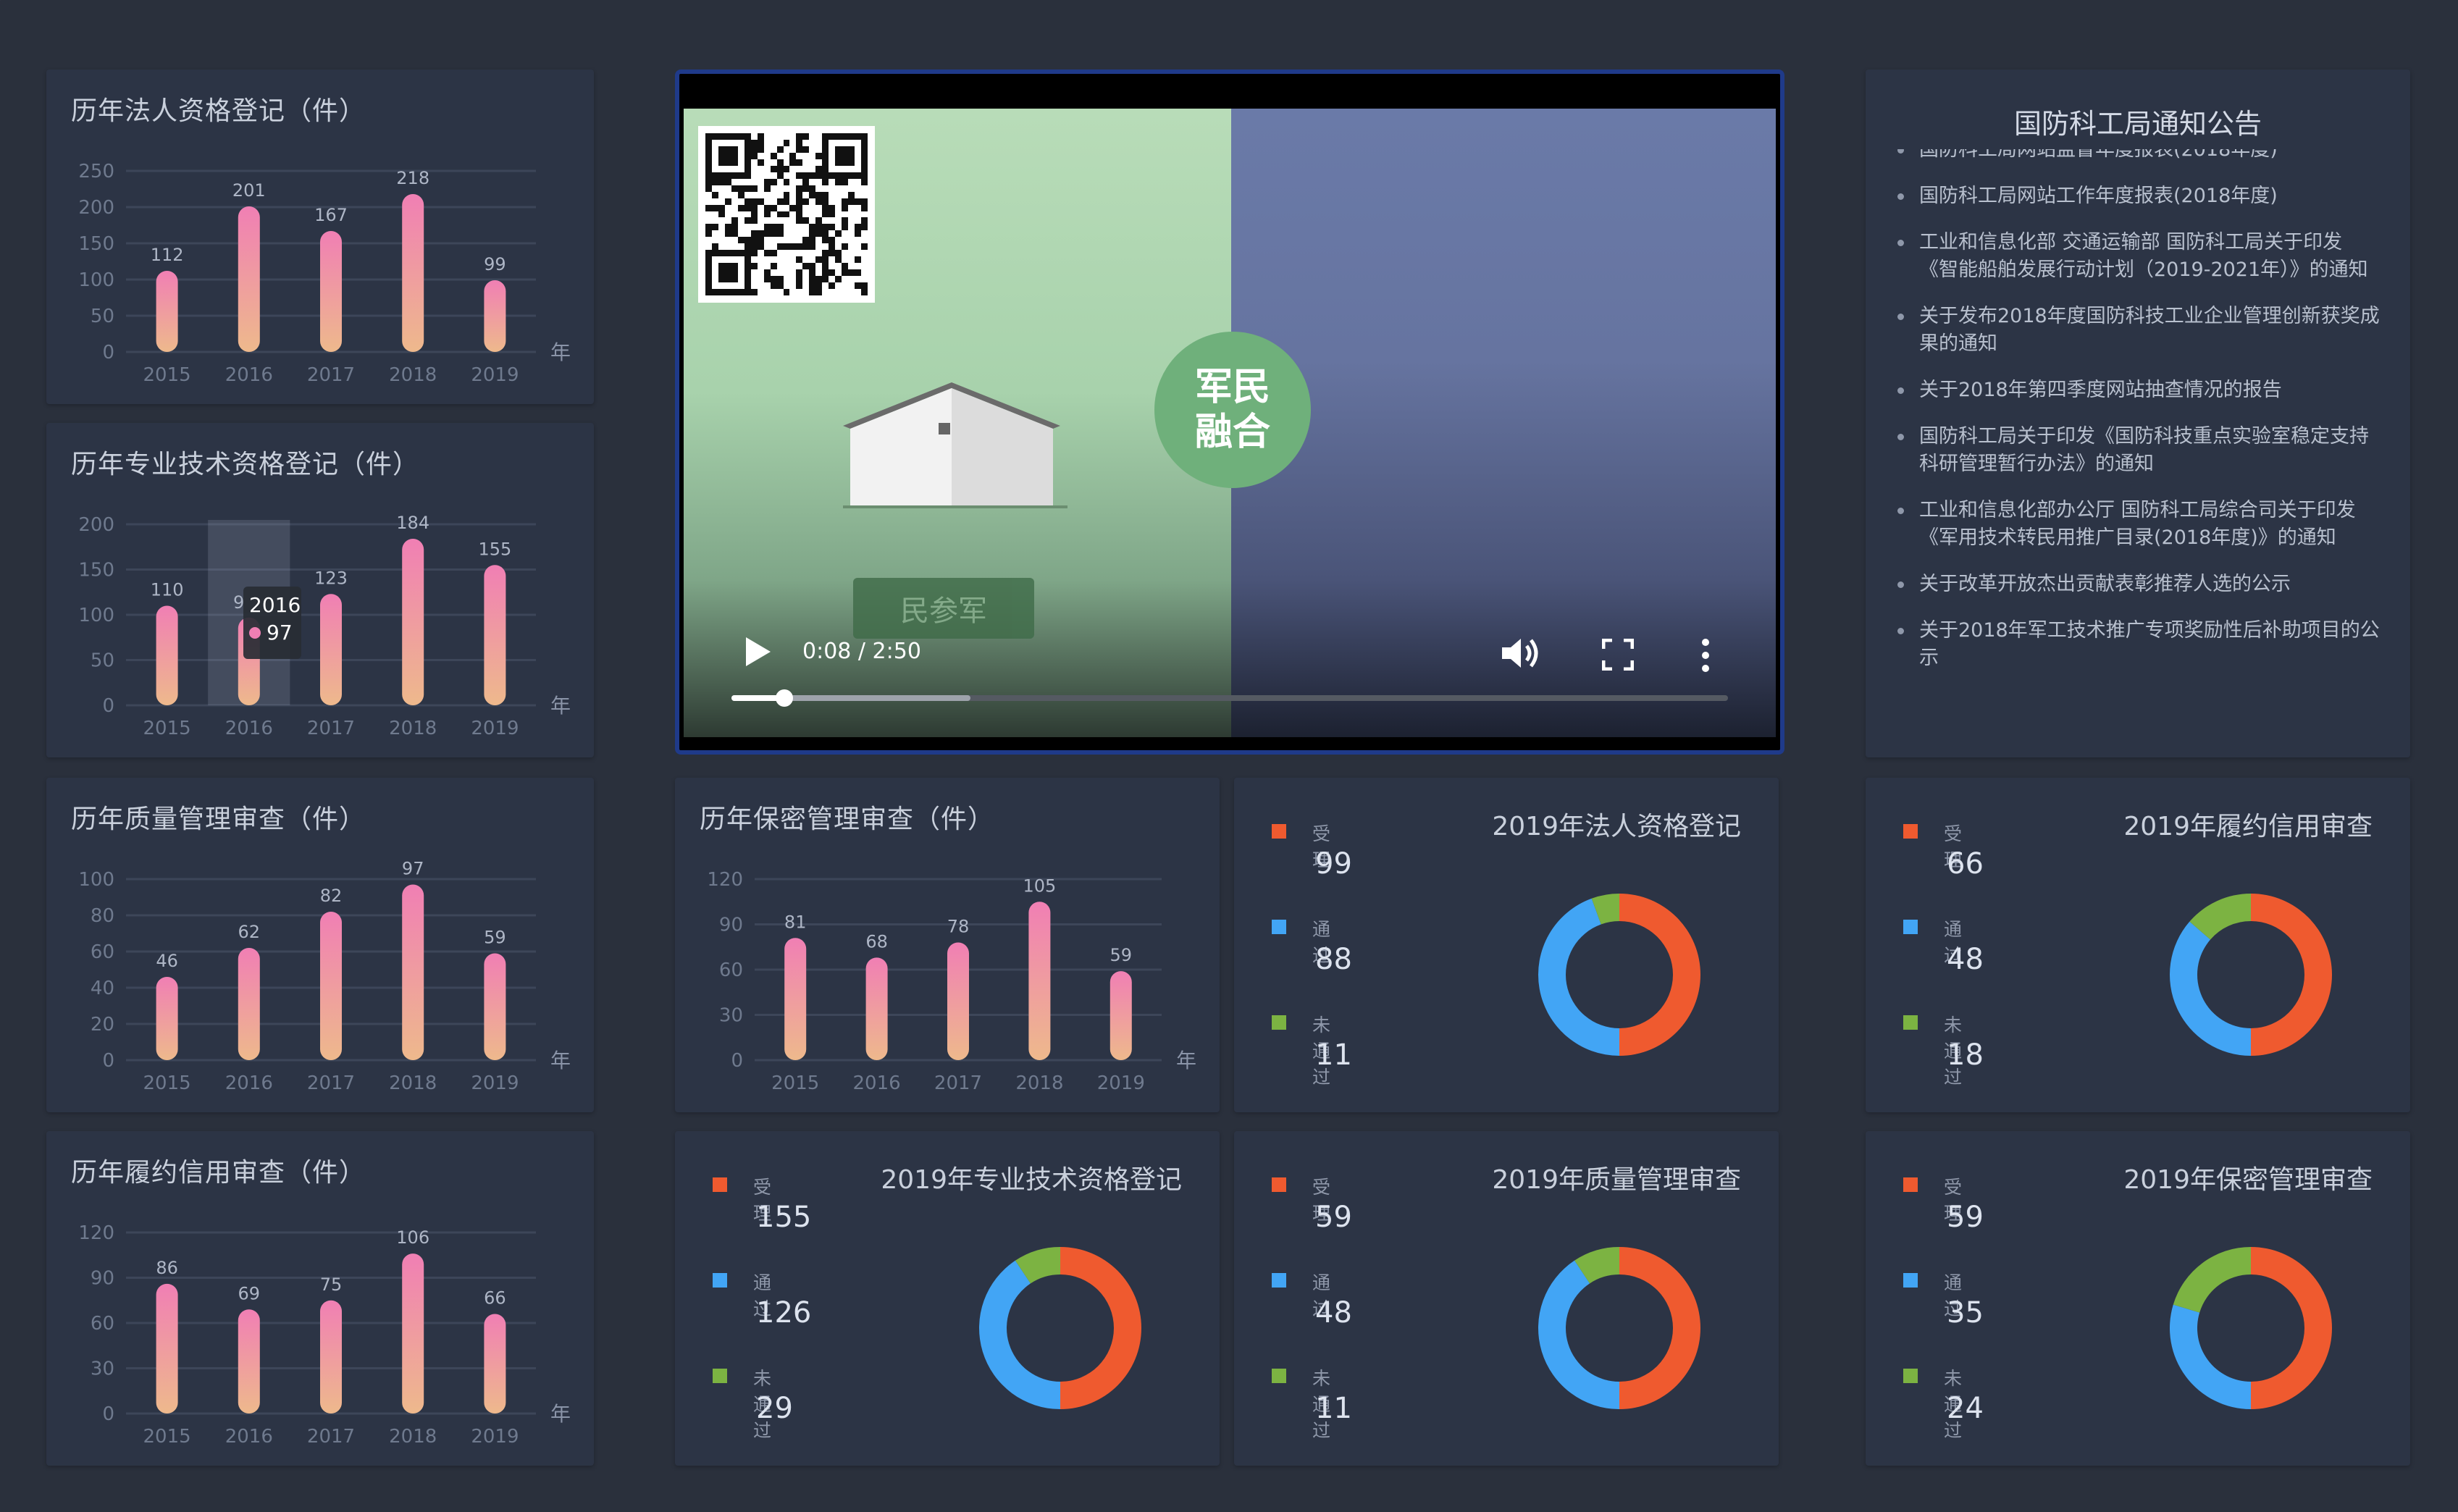 This screenshot has width=2458, height=1512. What do you see at coordinates (331, 578) in the screenshot?
I see `data-label: 123` at bounding box center [331, 578].